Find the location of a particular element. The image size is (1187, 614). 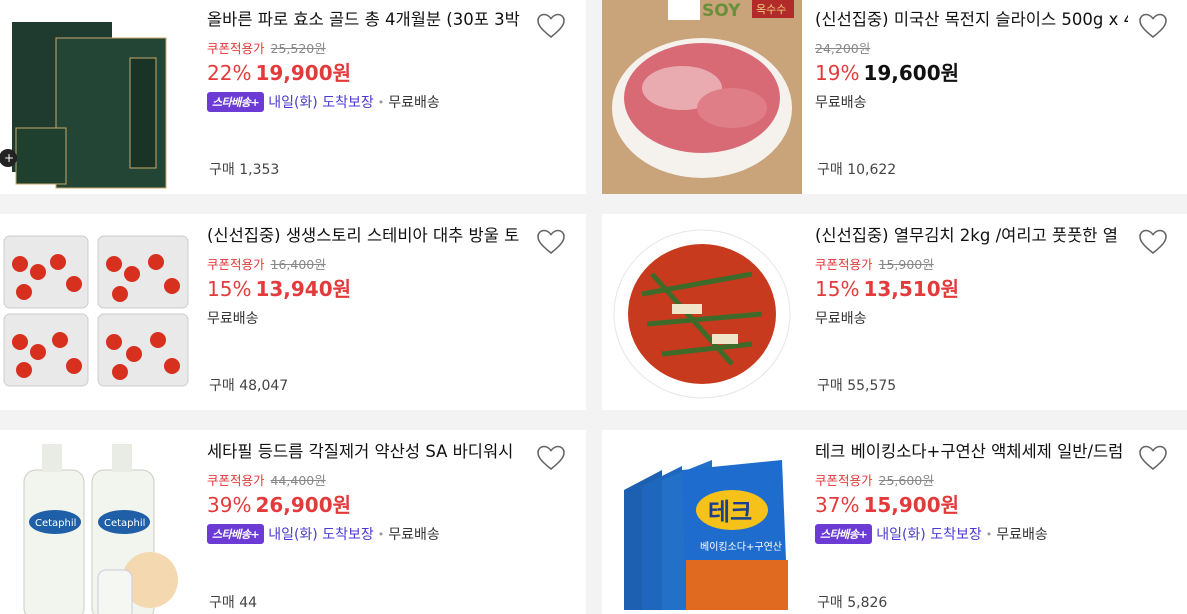

original-price: 25,520원 is located at coordinates (298, 48).